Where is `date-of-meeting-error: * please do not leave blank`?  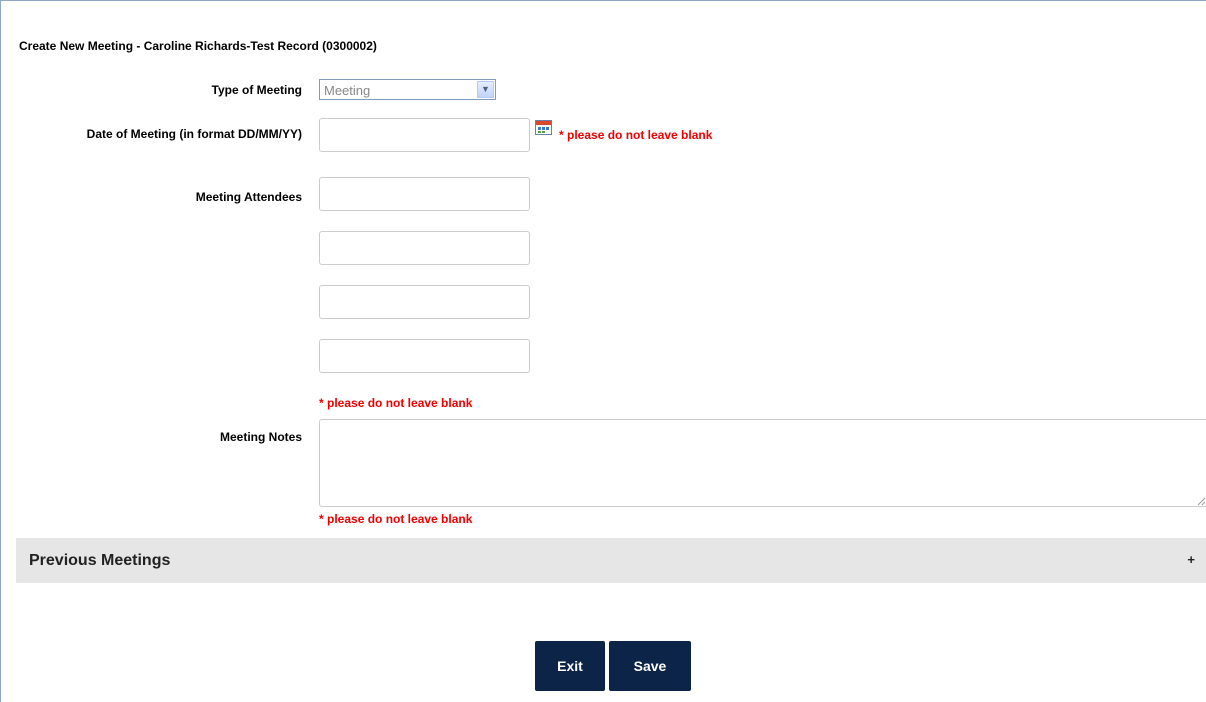
date-of-meeting-error: * please do not leave blank is located at coordinates (636, 135).